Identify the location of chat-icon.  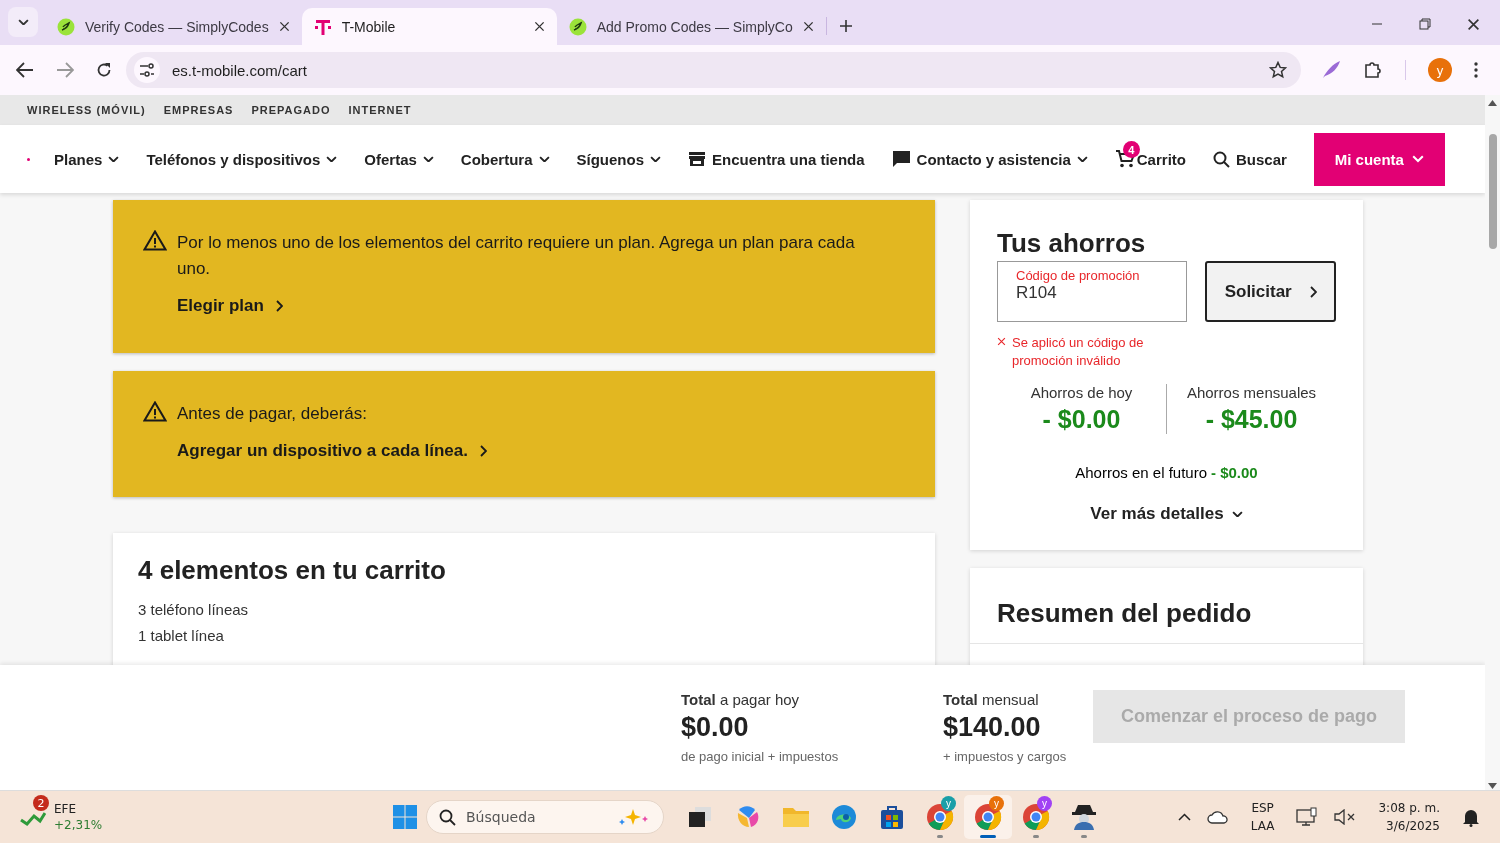
(901, 159).